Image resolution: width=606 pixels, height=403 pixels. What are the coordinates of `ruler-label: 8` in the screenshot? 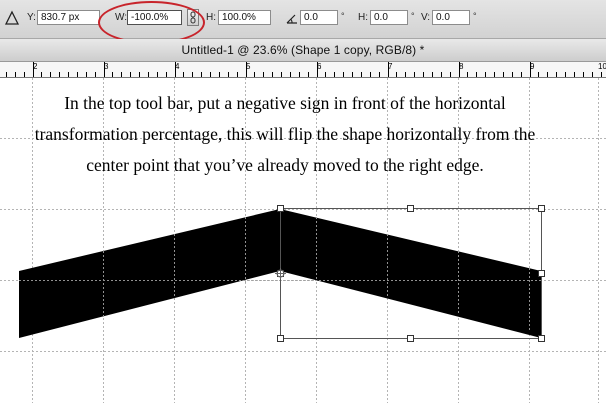 It's located at (461, 66).